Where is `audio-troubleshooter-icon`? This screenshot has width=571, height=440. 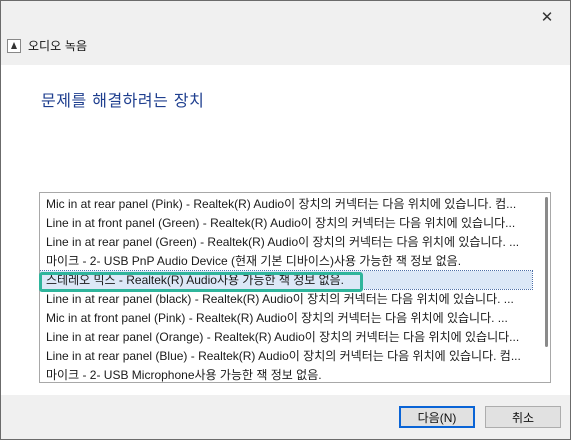 audio-troubleshooter-icon is located at coordinates (14, 46).